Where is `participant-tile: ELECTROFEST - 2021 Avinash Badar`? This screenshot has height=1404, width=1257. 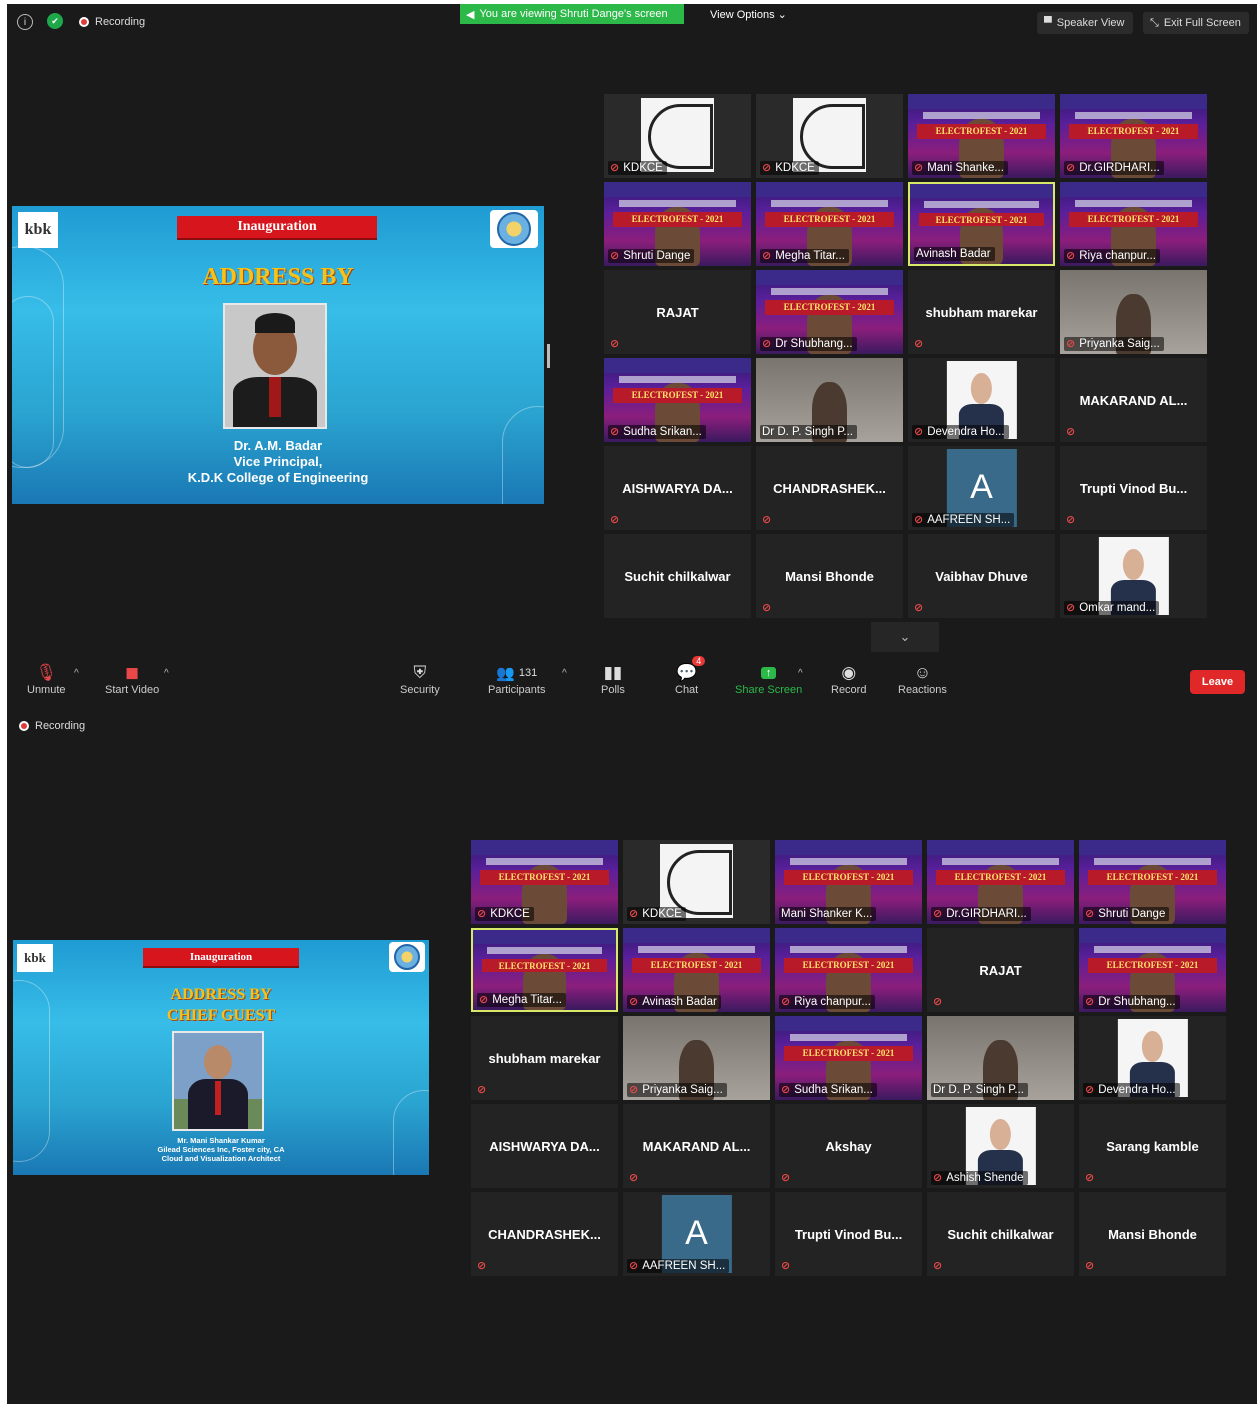 participant-tile: ELECTROFEST - 2021 Avinash Badar is located at coordinates (981, 224).